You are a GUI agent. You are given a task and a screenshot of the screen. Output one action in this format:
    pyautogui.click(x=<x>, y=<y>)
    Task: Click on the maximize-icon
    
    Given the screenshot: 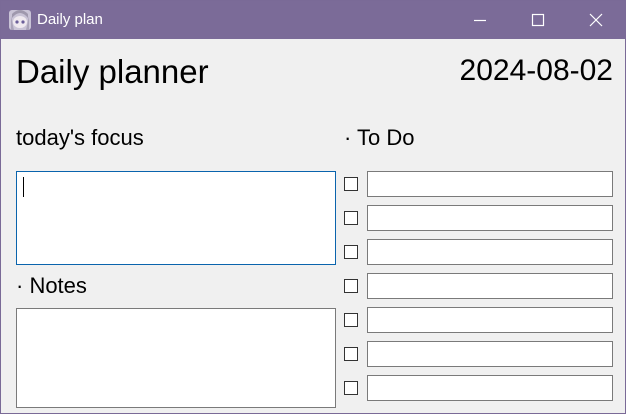 What is the action you would take?
    pyautogui.click(x=538, y=20)
    